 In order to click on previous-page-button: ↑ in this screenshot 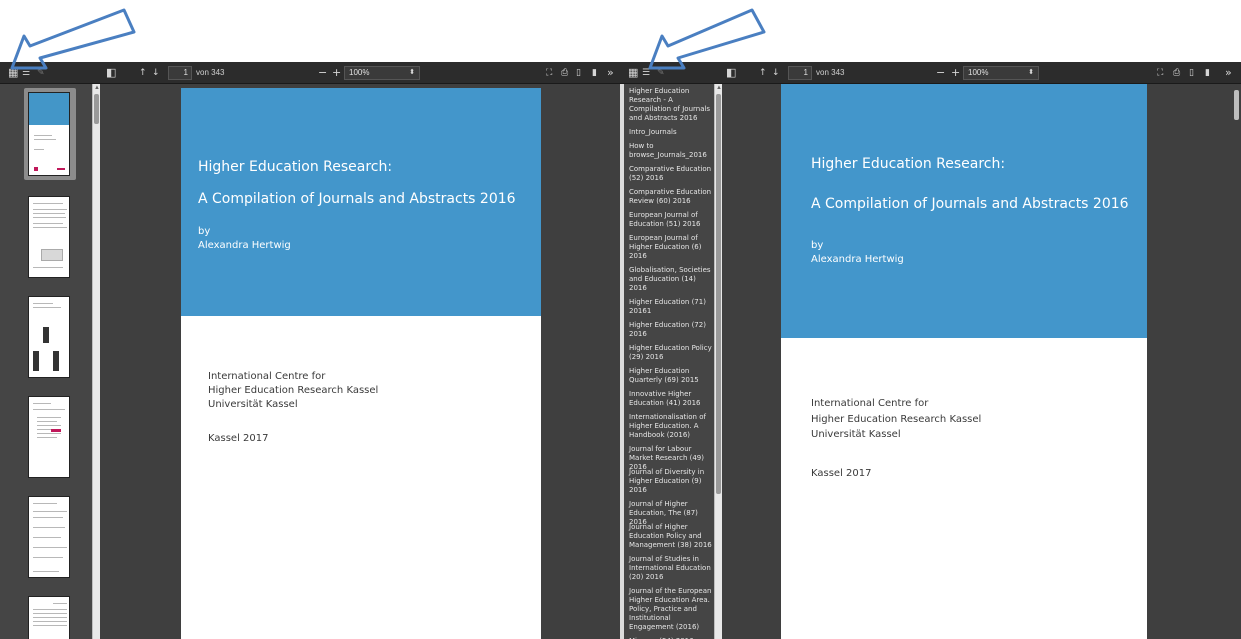, I will do `click(143, 73)`.